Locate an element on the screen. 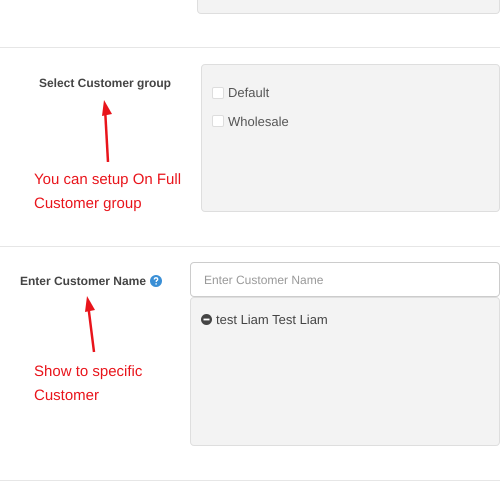 The image size is (500, 500). customer-name-field: Enter Customer Name is located at coordinates (345, 279).